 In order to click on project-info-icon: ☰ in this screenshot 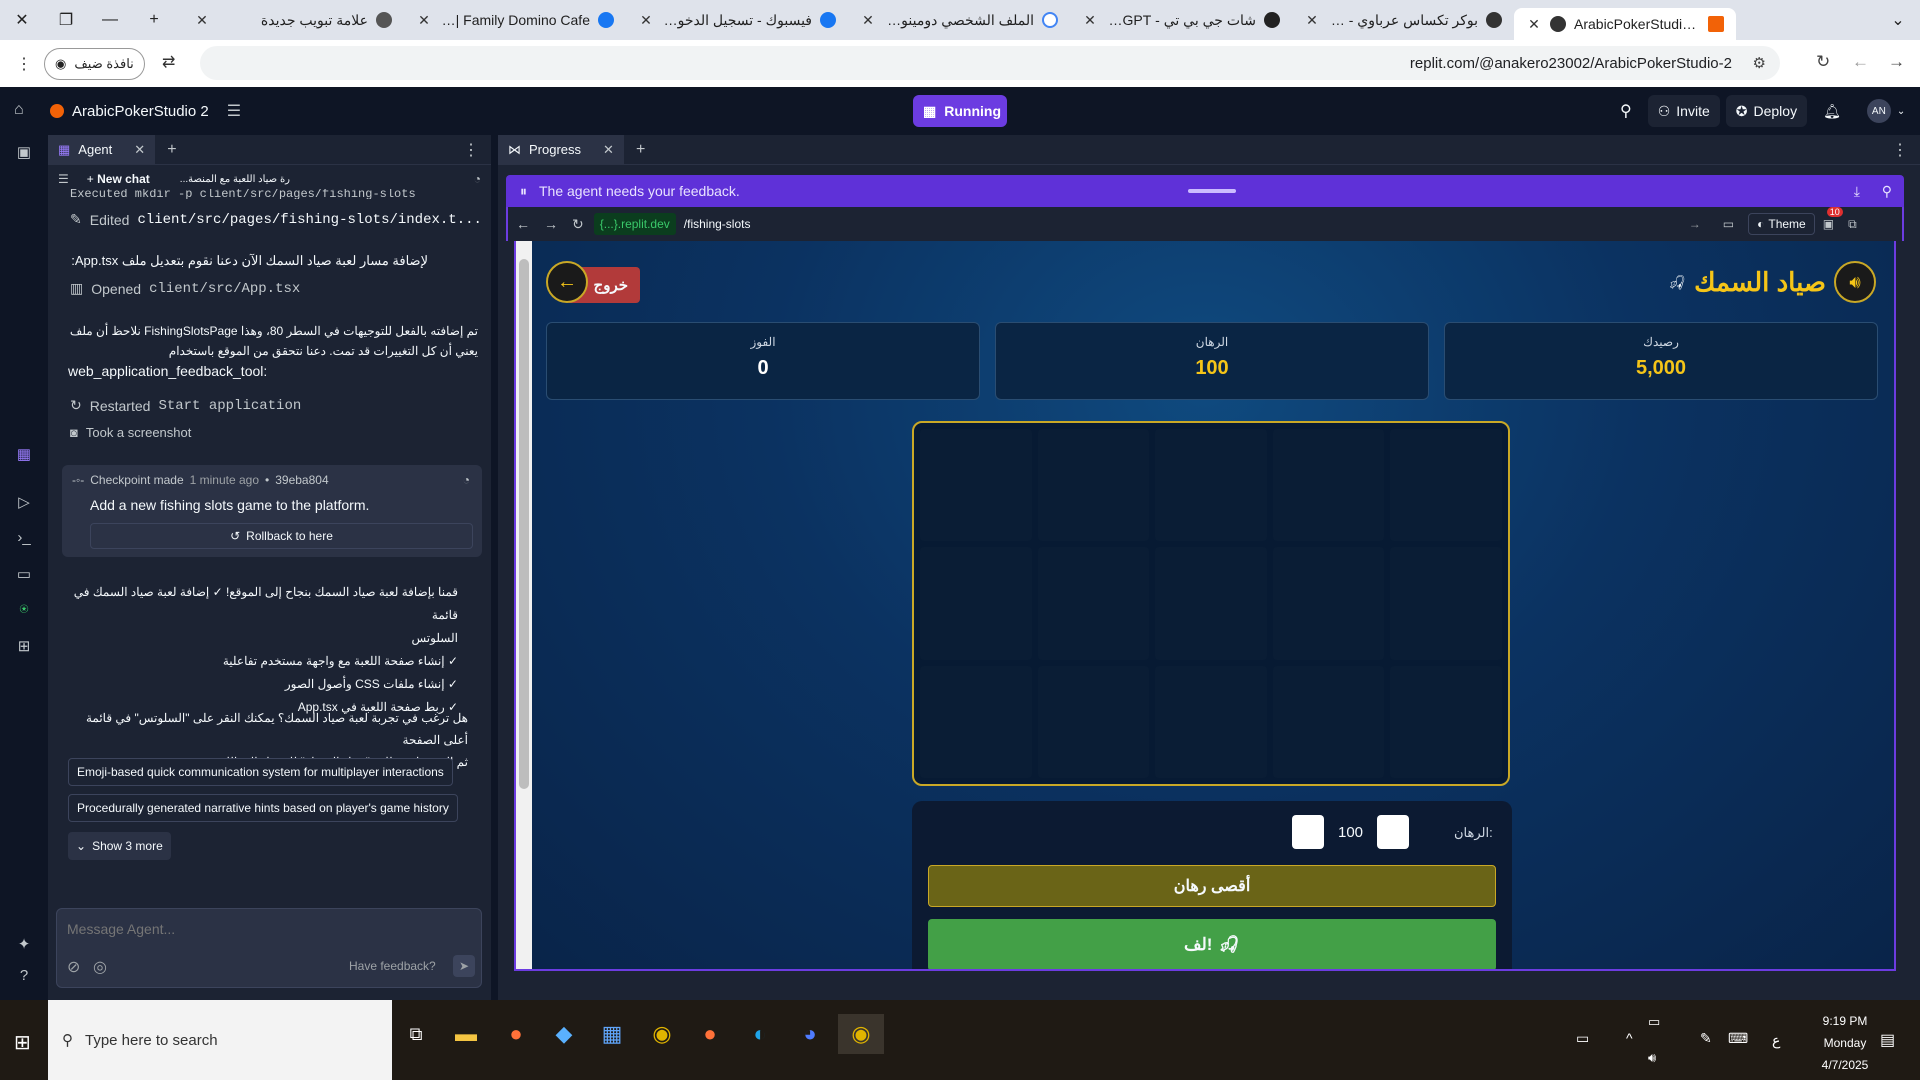, I will do `click(234, 111)`.